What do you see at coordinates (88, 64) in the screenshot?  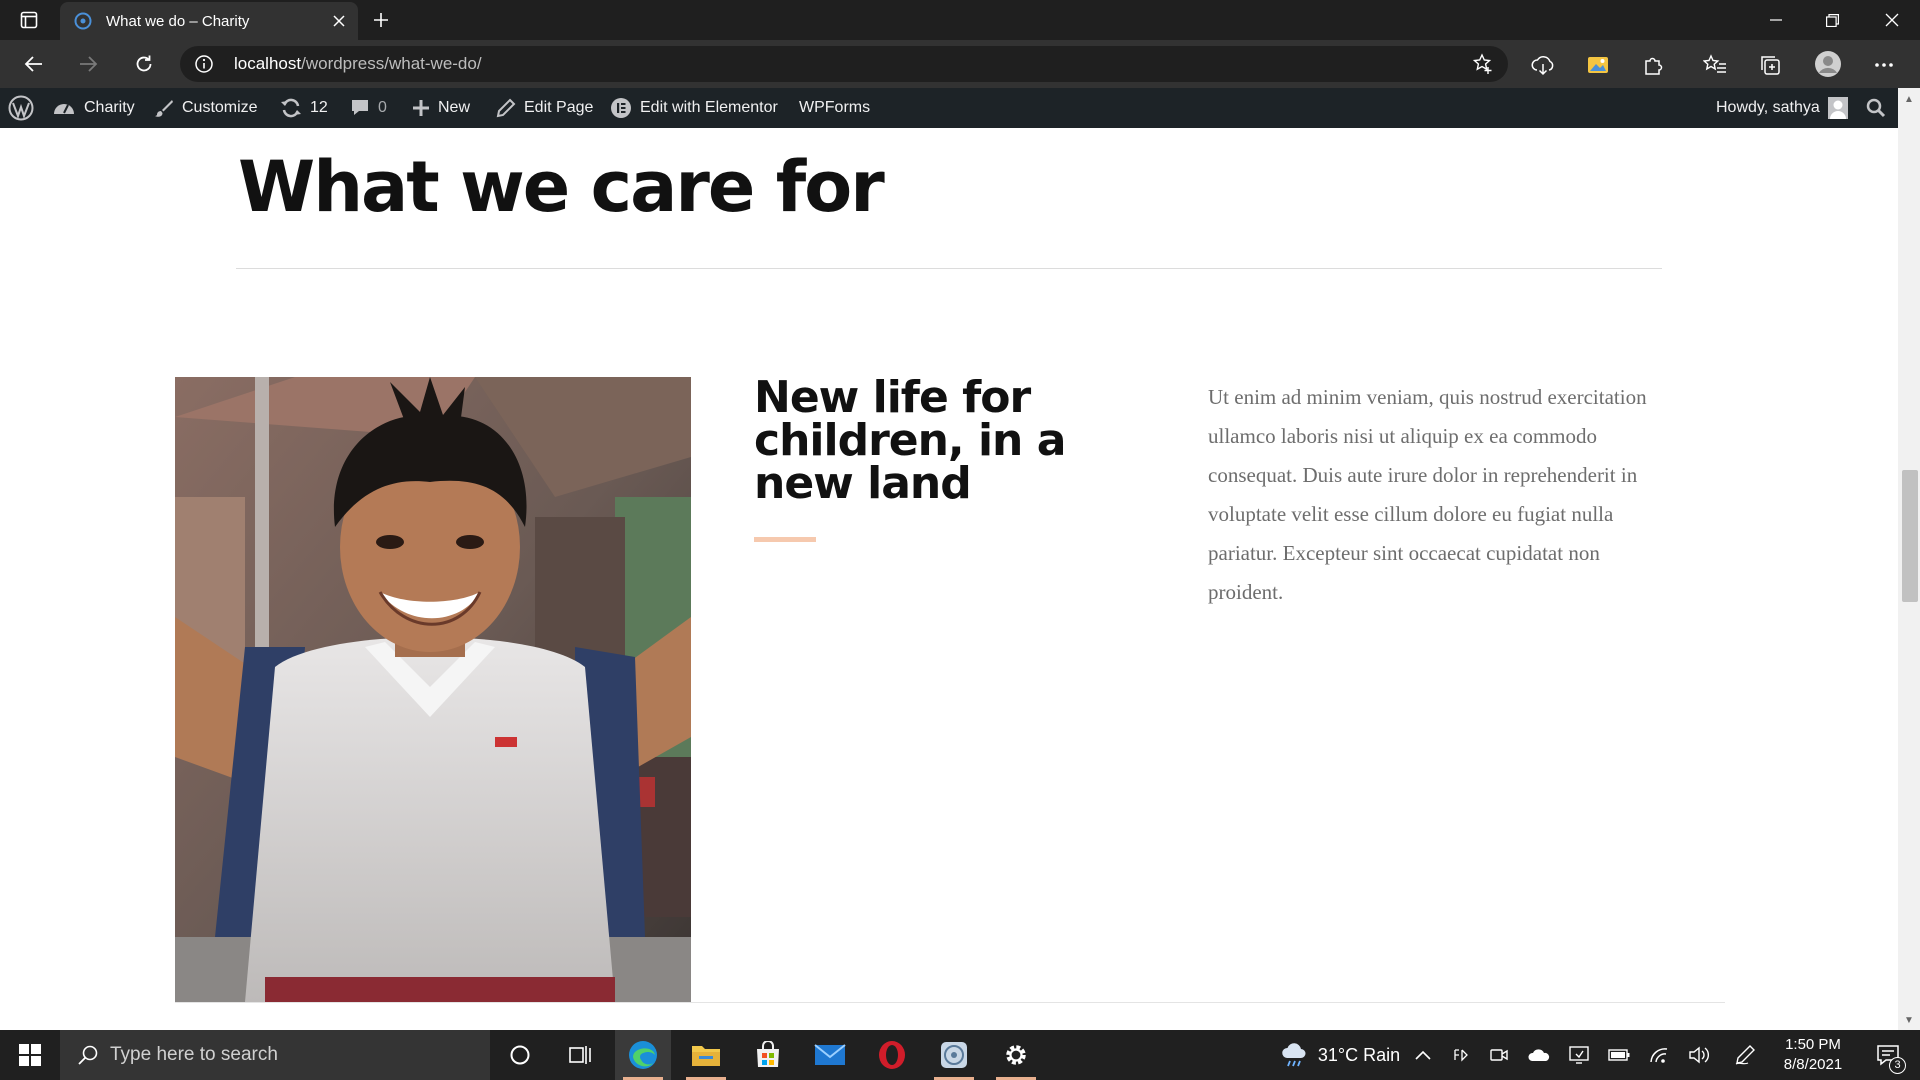 I see `forward-arrow-icon` at bounding box center [88, 64].